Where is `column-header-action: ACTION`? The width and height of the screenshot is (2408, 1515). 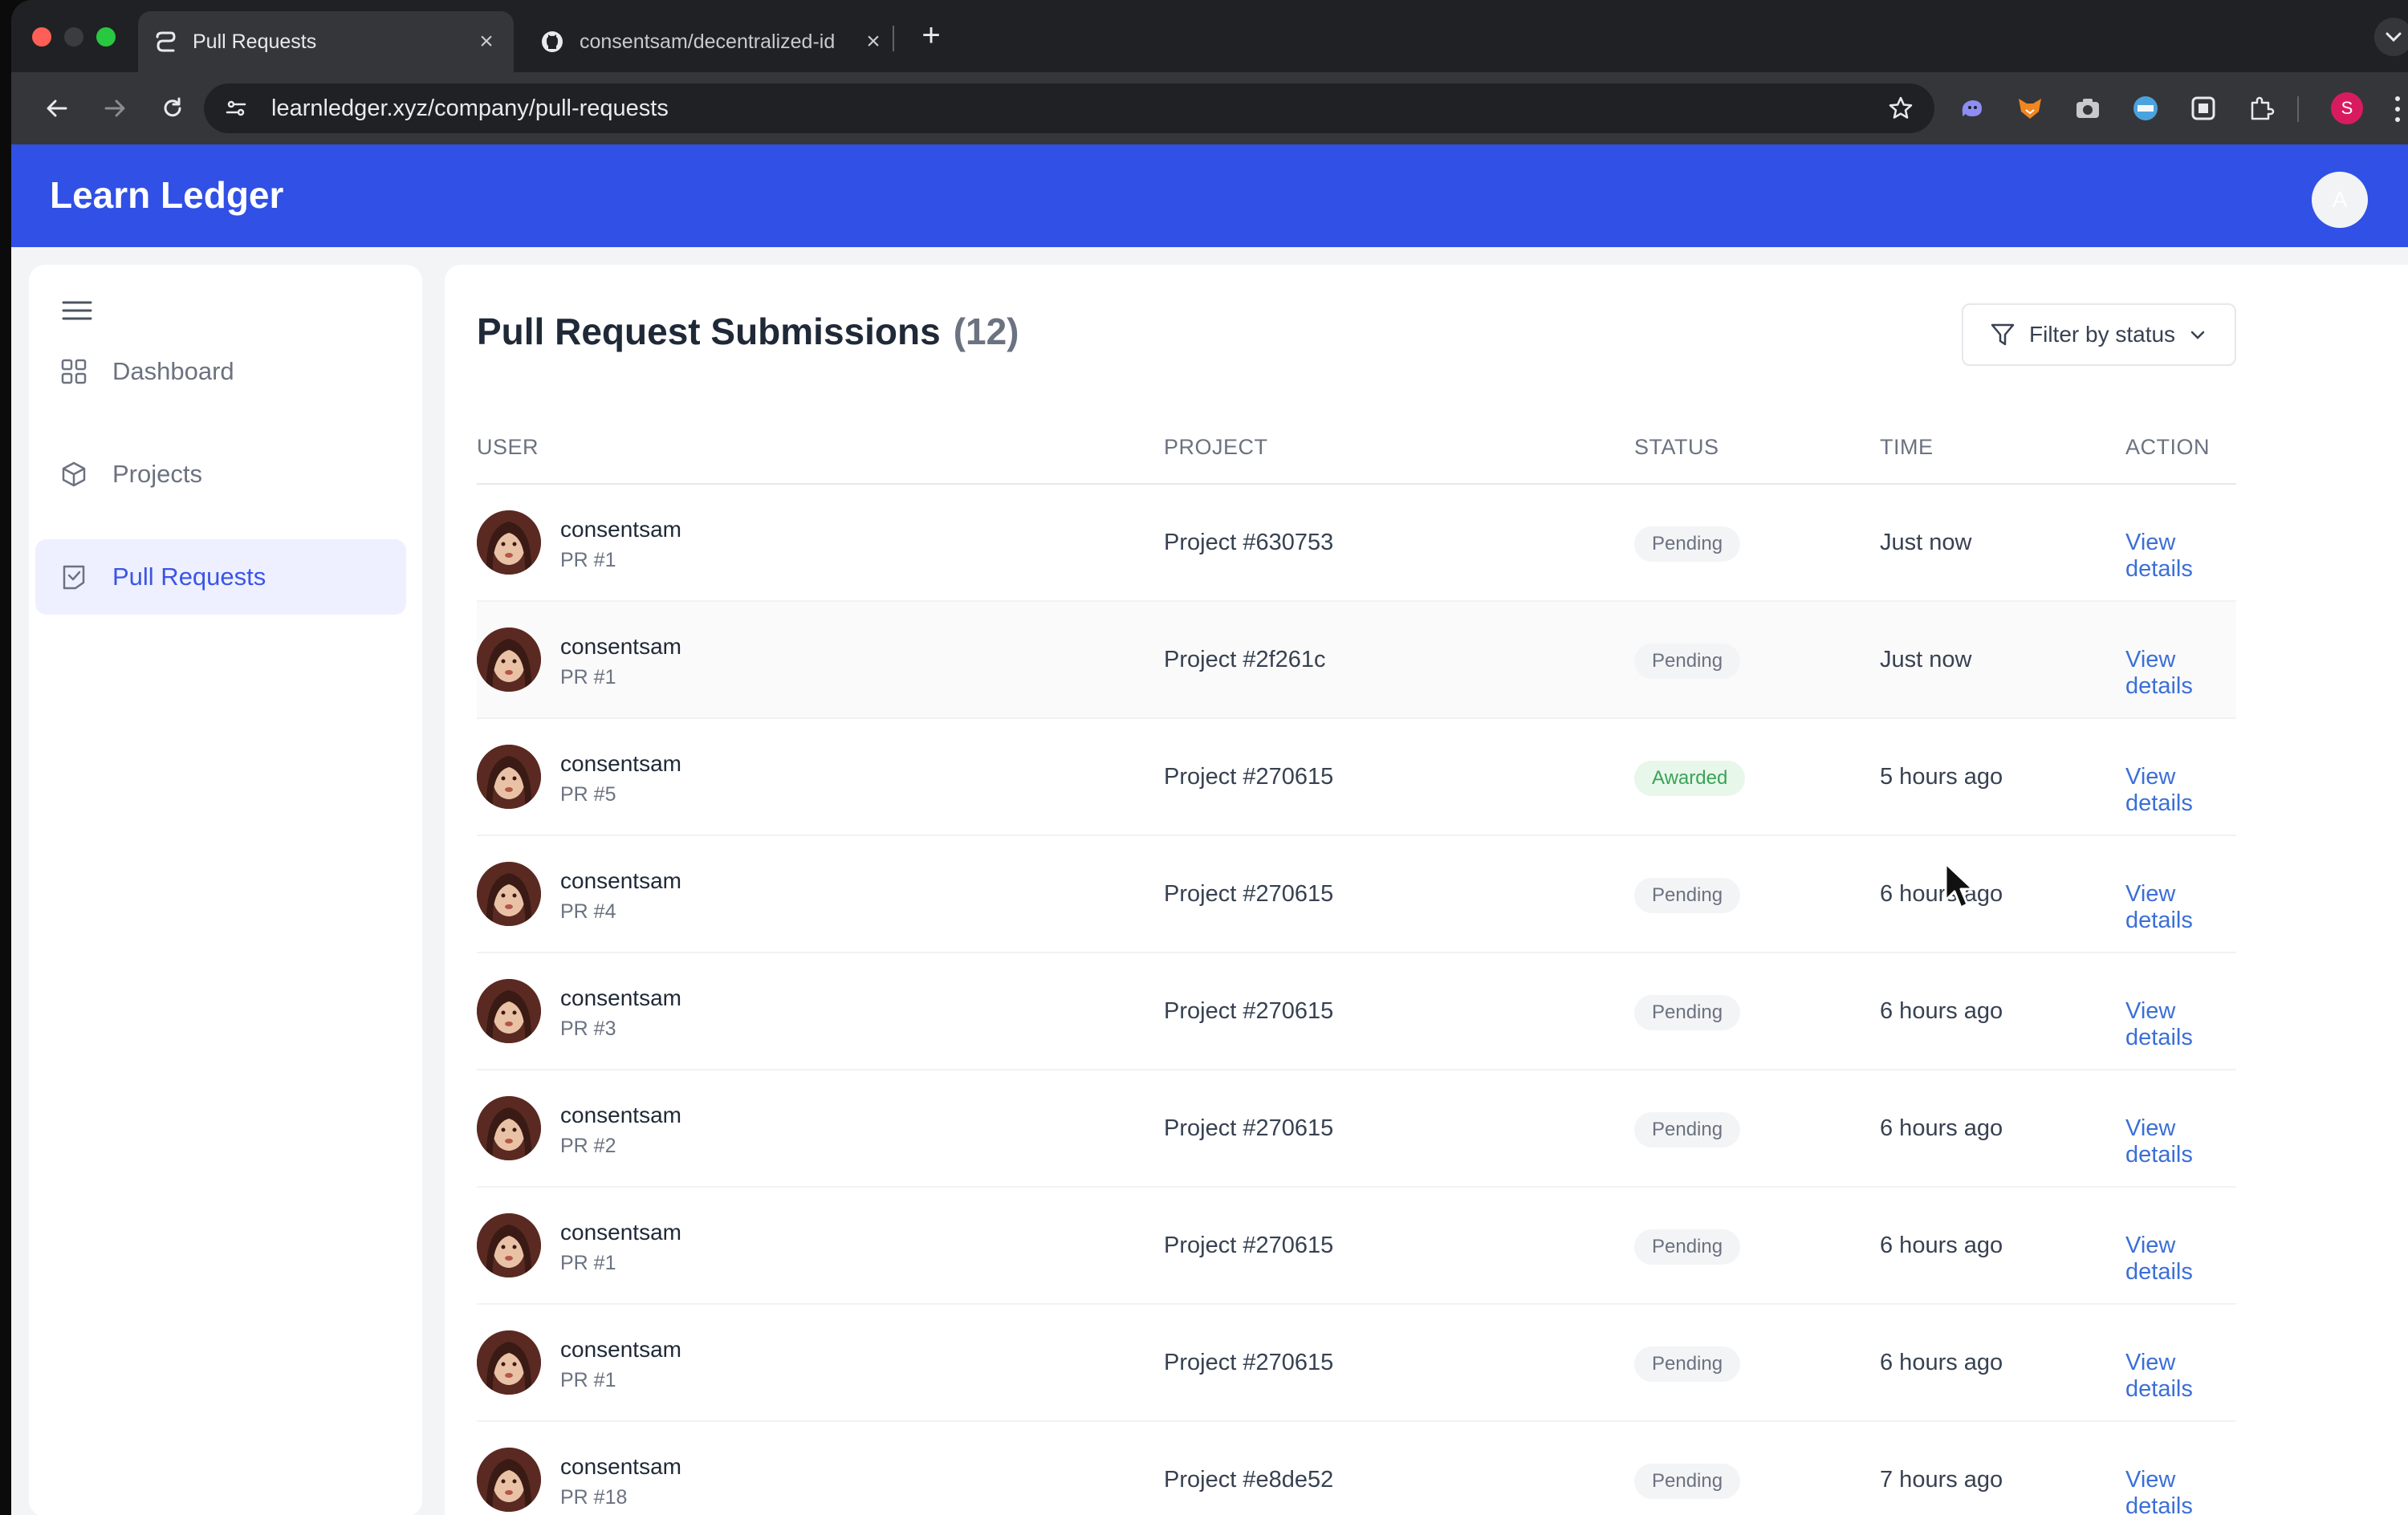
column-header-action: ACTION is located at coordinates (2168, 447).